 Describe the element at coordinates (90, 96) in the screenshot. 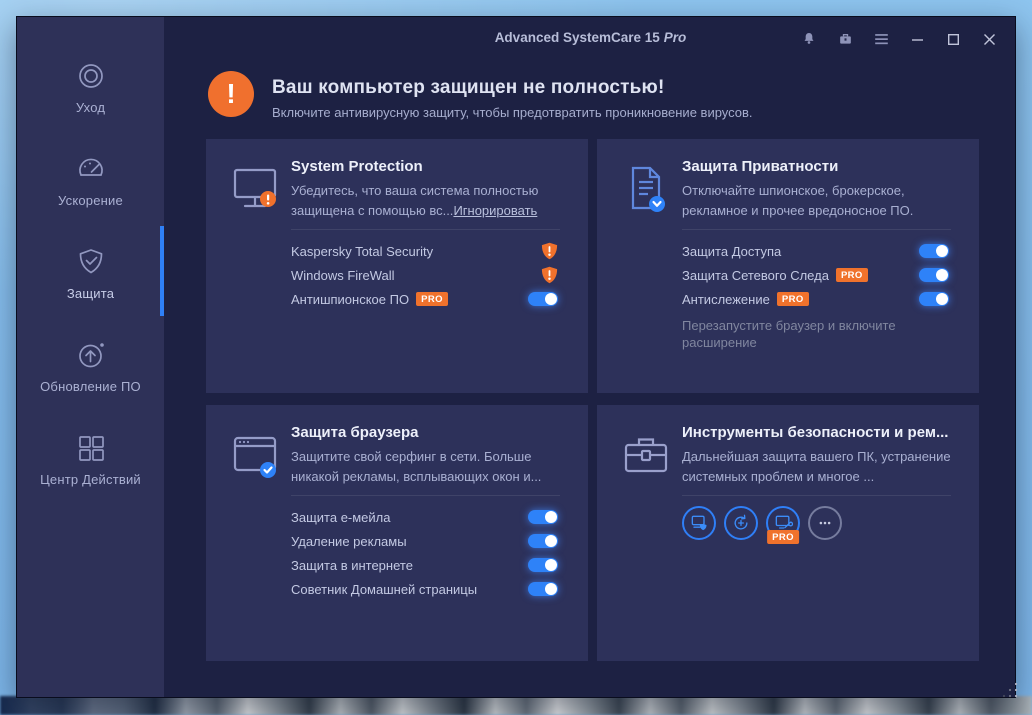

I see `sidebar-item-care: Уход` at that location.